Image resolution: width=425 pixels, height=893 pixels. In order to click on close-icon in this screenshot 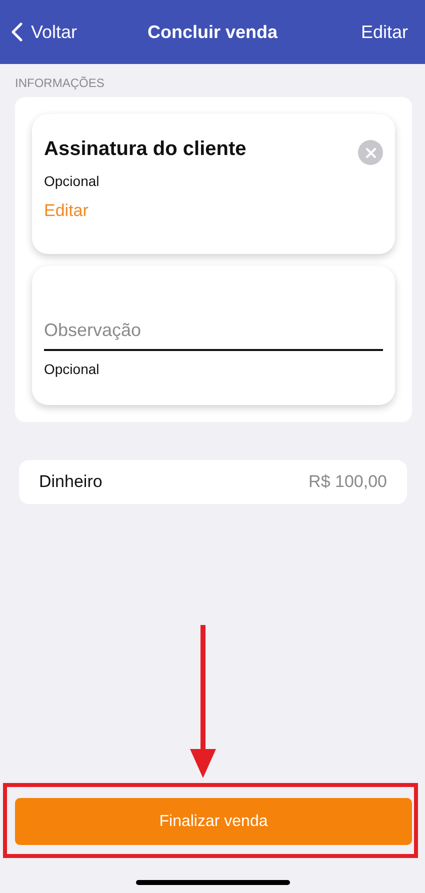, I will do `click(371, 153)`.